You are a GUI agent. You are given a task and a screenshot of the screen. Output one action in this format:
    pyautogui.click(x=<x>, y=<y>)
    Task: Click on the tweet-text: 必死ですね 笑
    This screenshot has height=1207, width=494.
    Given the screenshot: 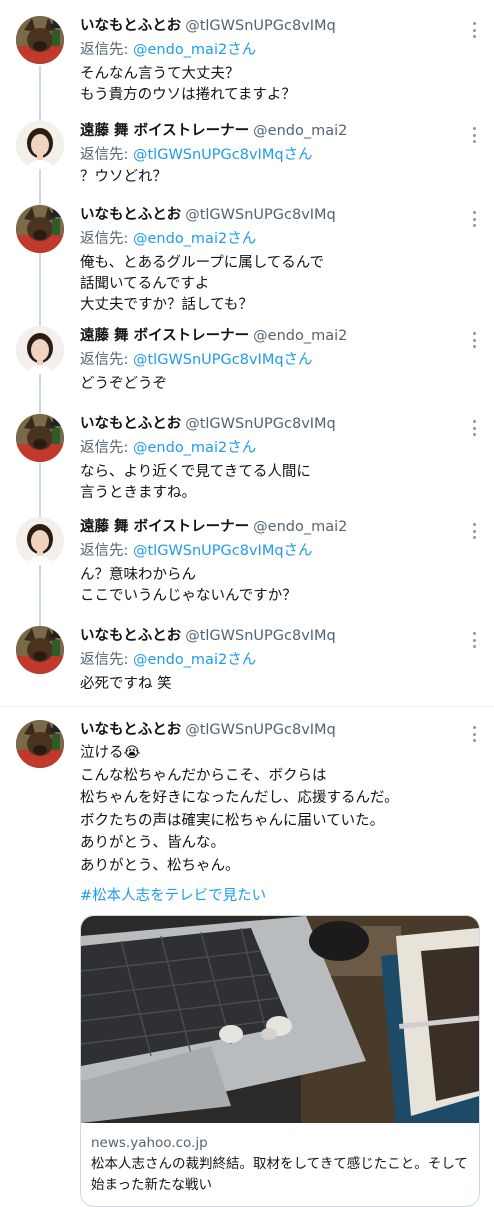 What is the action you would take?
    pyautogui.click(x=126, y=684)
    